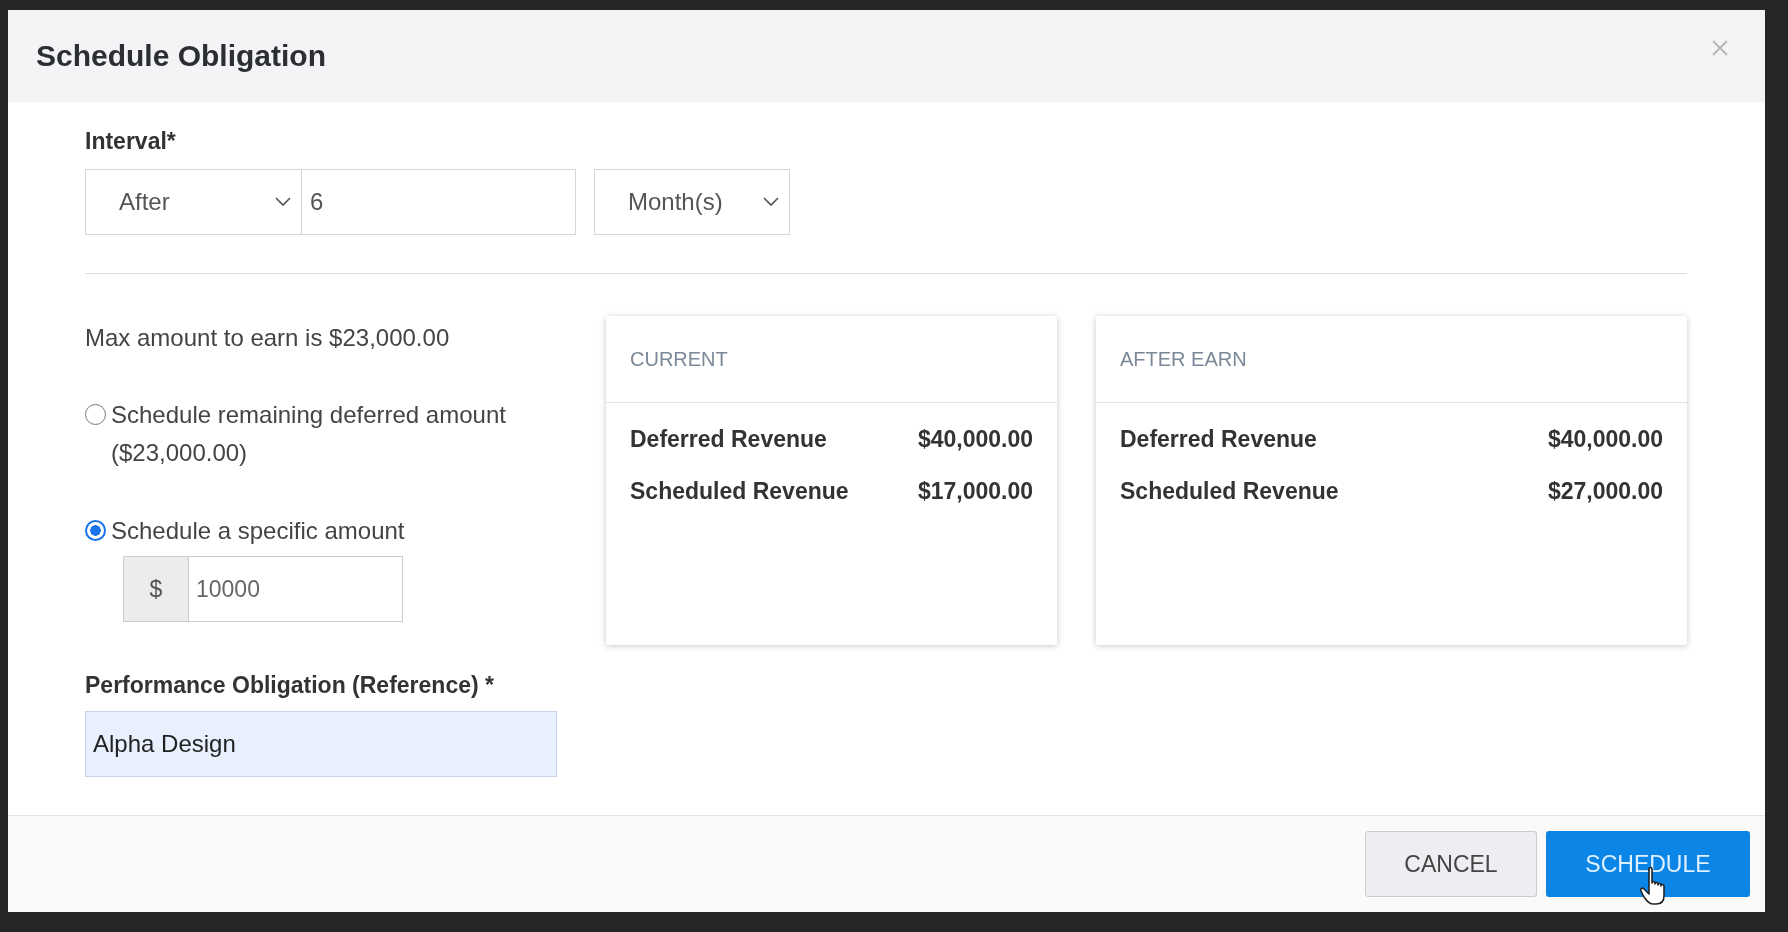 The width and height of the screenshot is (1788, 932). I want to click on card-title: AFTER EARN, so click(1183, 359).